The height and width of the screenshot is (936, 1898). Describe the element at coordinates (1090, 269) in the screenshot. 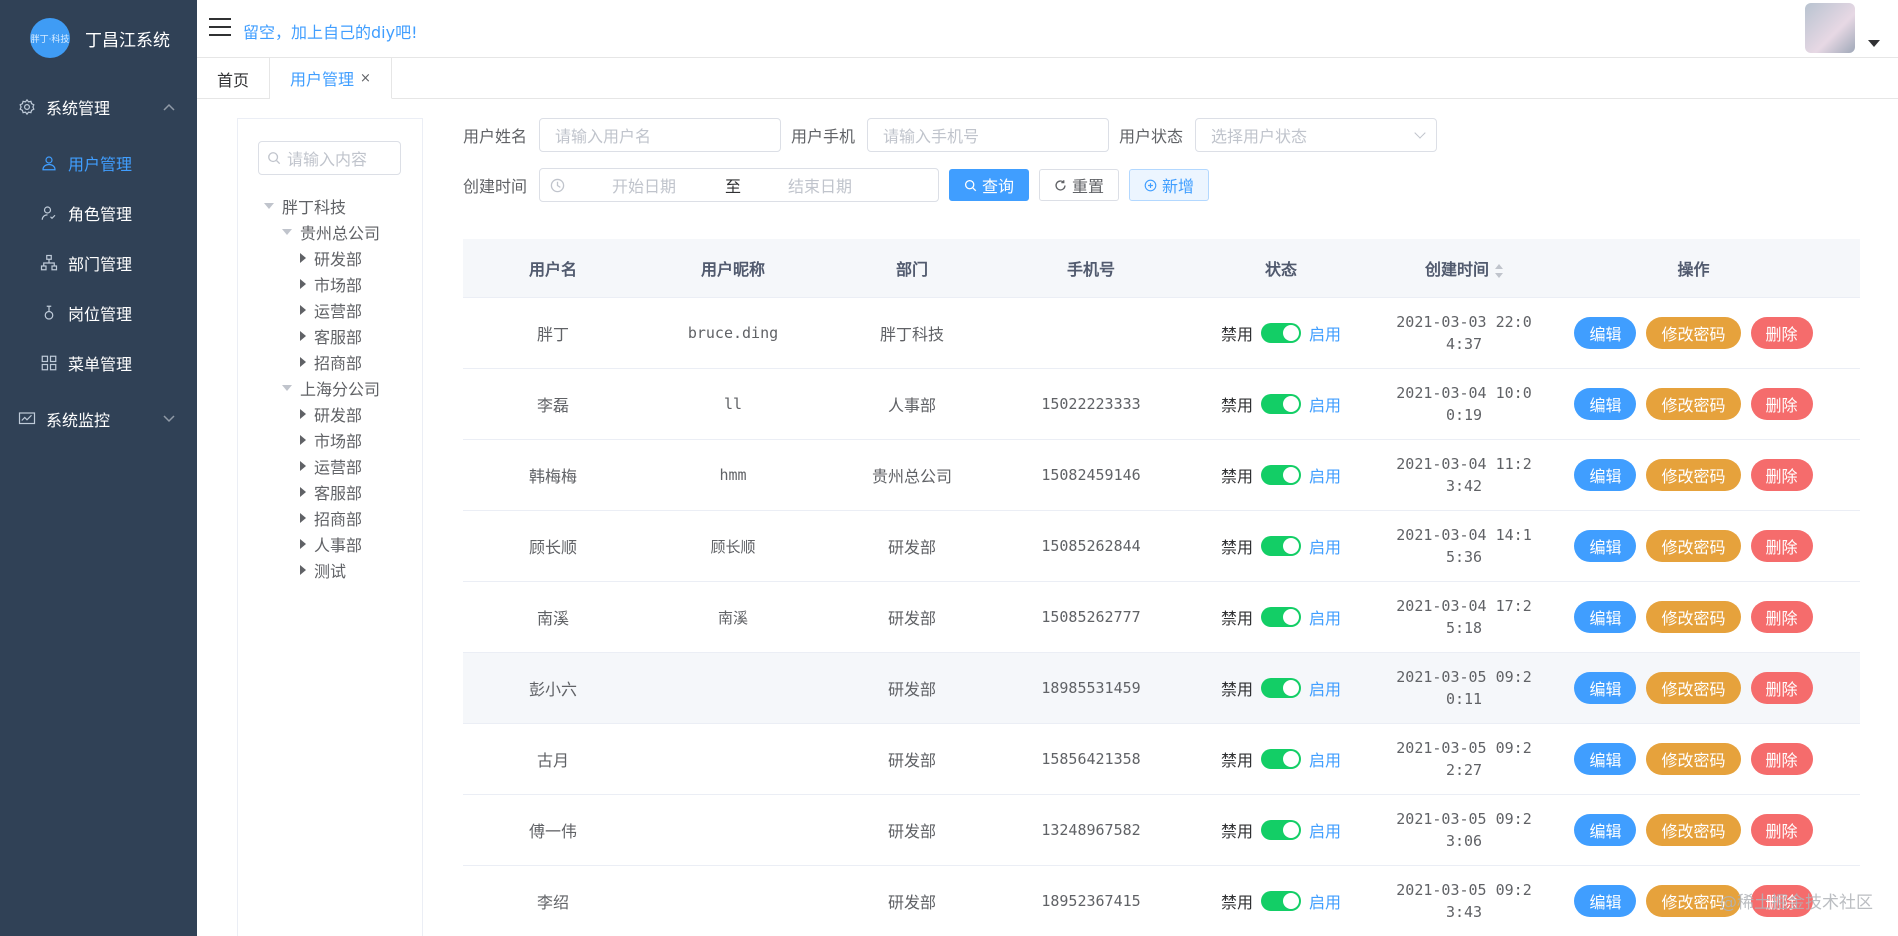

I see `header-phone: 手机号` at that location.